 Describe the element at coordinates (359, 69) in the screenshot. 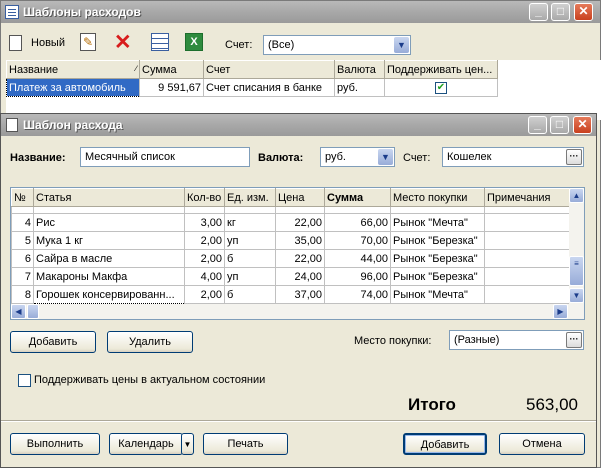

I see `col-currency: Валюта` at that location.